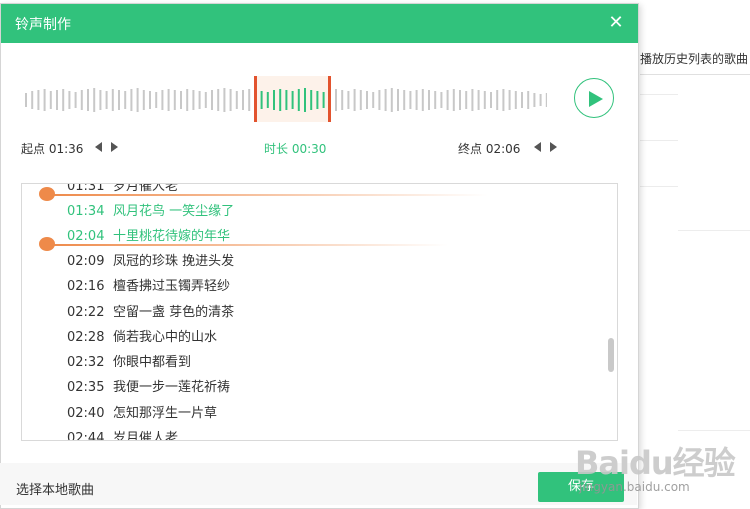 The height and width of the screenshot is (509, 750). Describe the element at coordinates (295, 149) in the screenshot. I see `duration-label: 时长 00:30` at that location.